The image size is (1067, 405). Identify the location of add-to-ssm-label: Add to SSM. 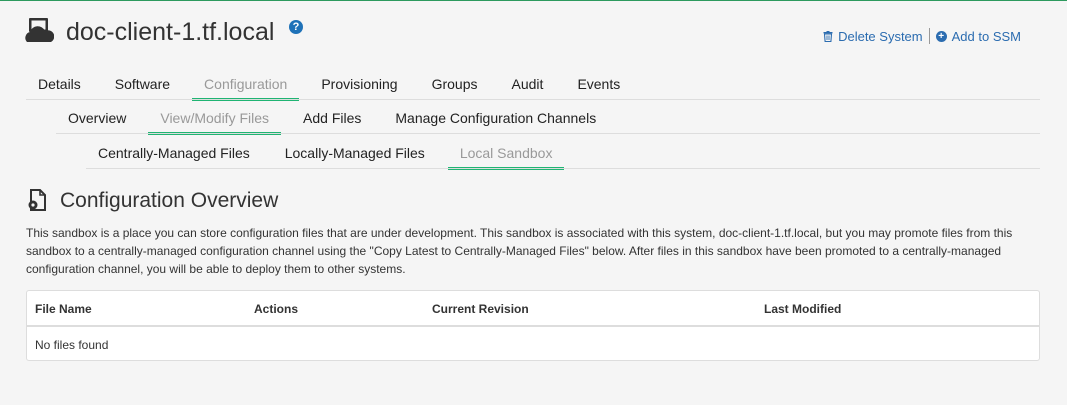
(986, 36).